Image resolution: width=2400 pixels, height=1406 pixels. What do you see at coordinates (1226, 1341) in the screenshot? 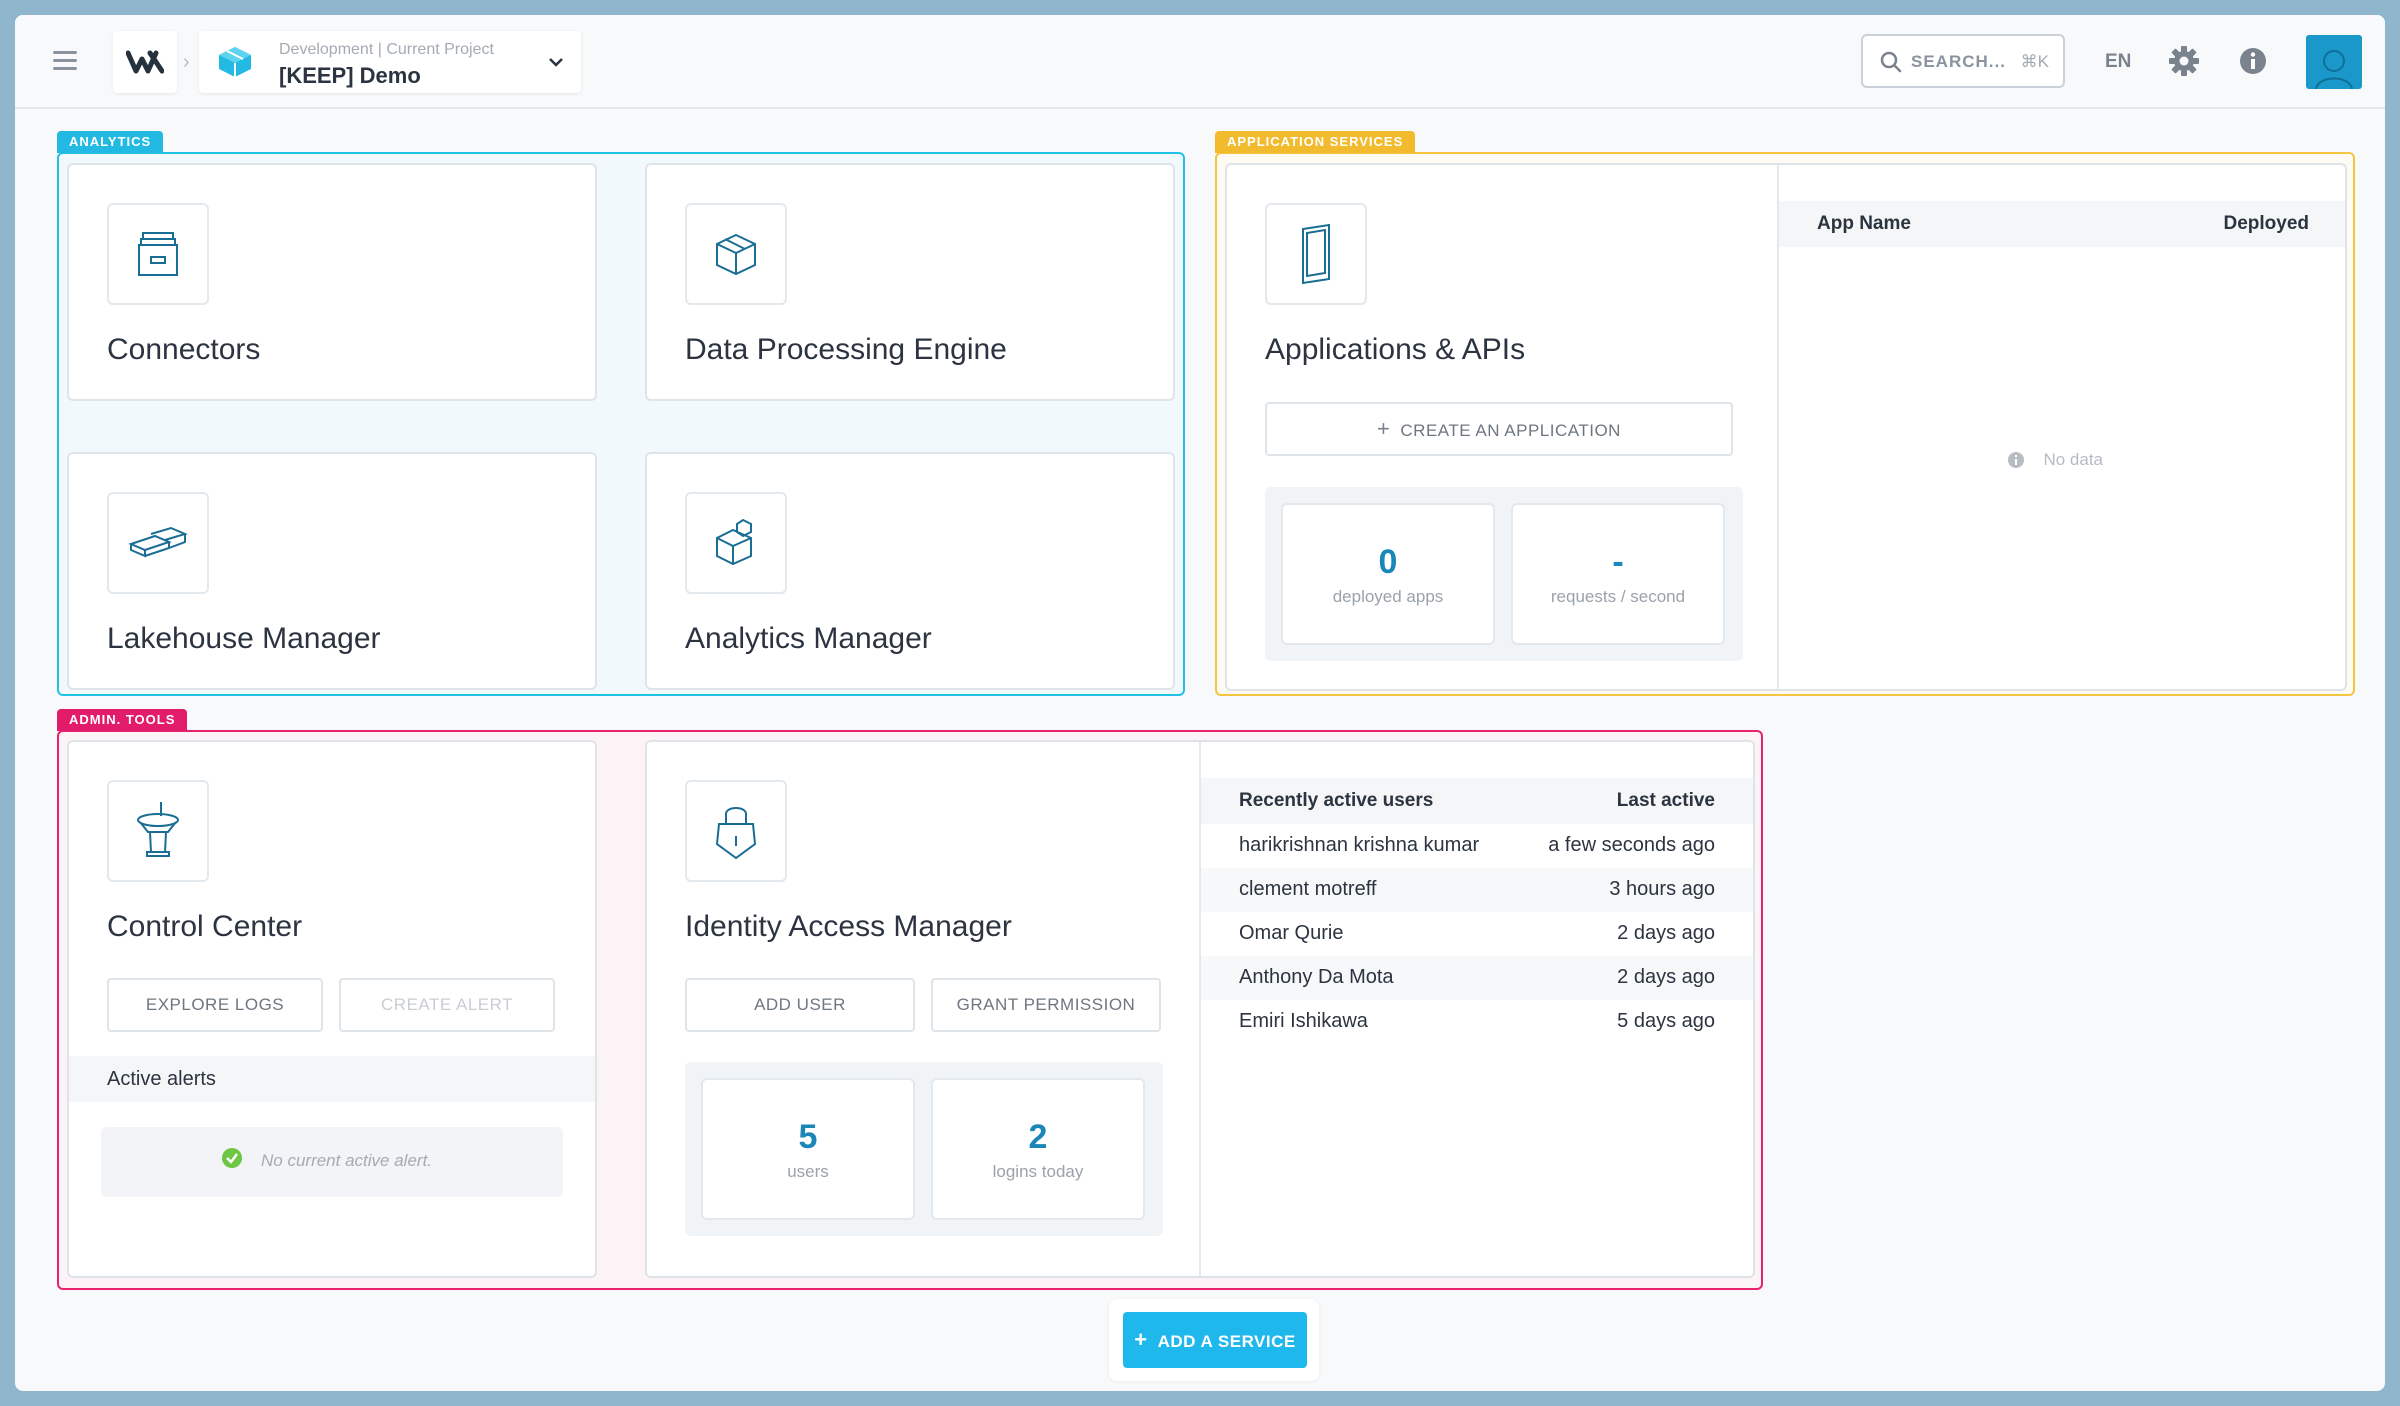
I see `add-service-label: ADD A SERVICE` at bounding box center [1226, 1341].